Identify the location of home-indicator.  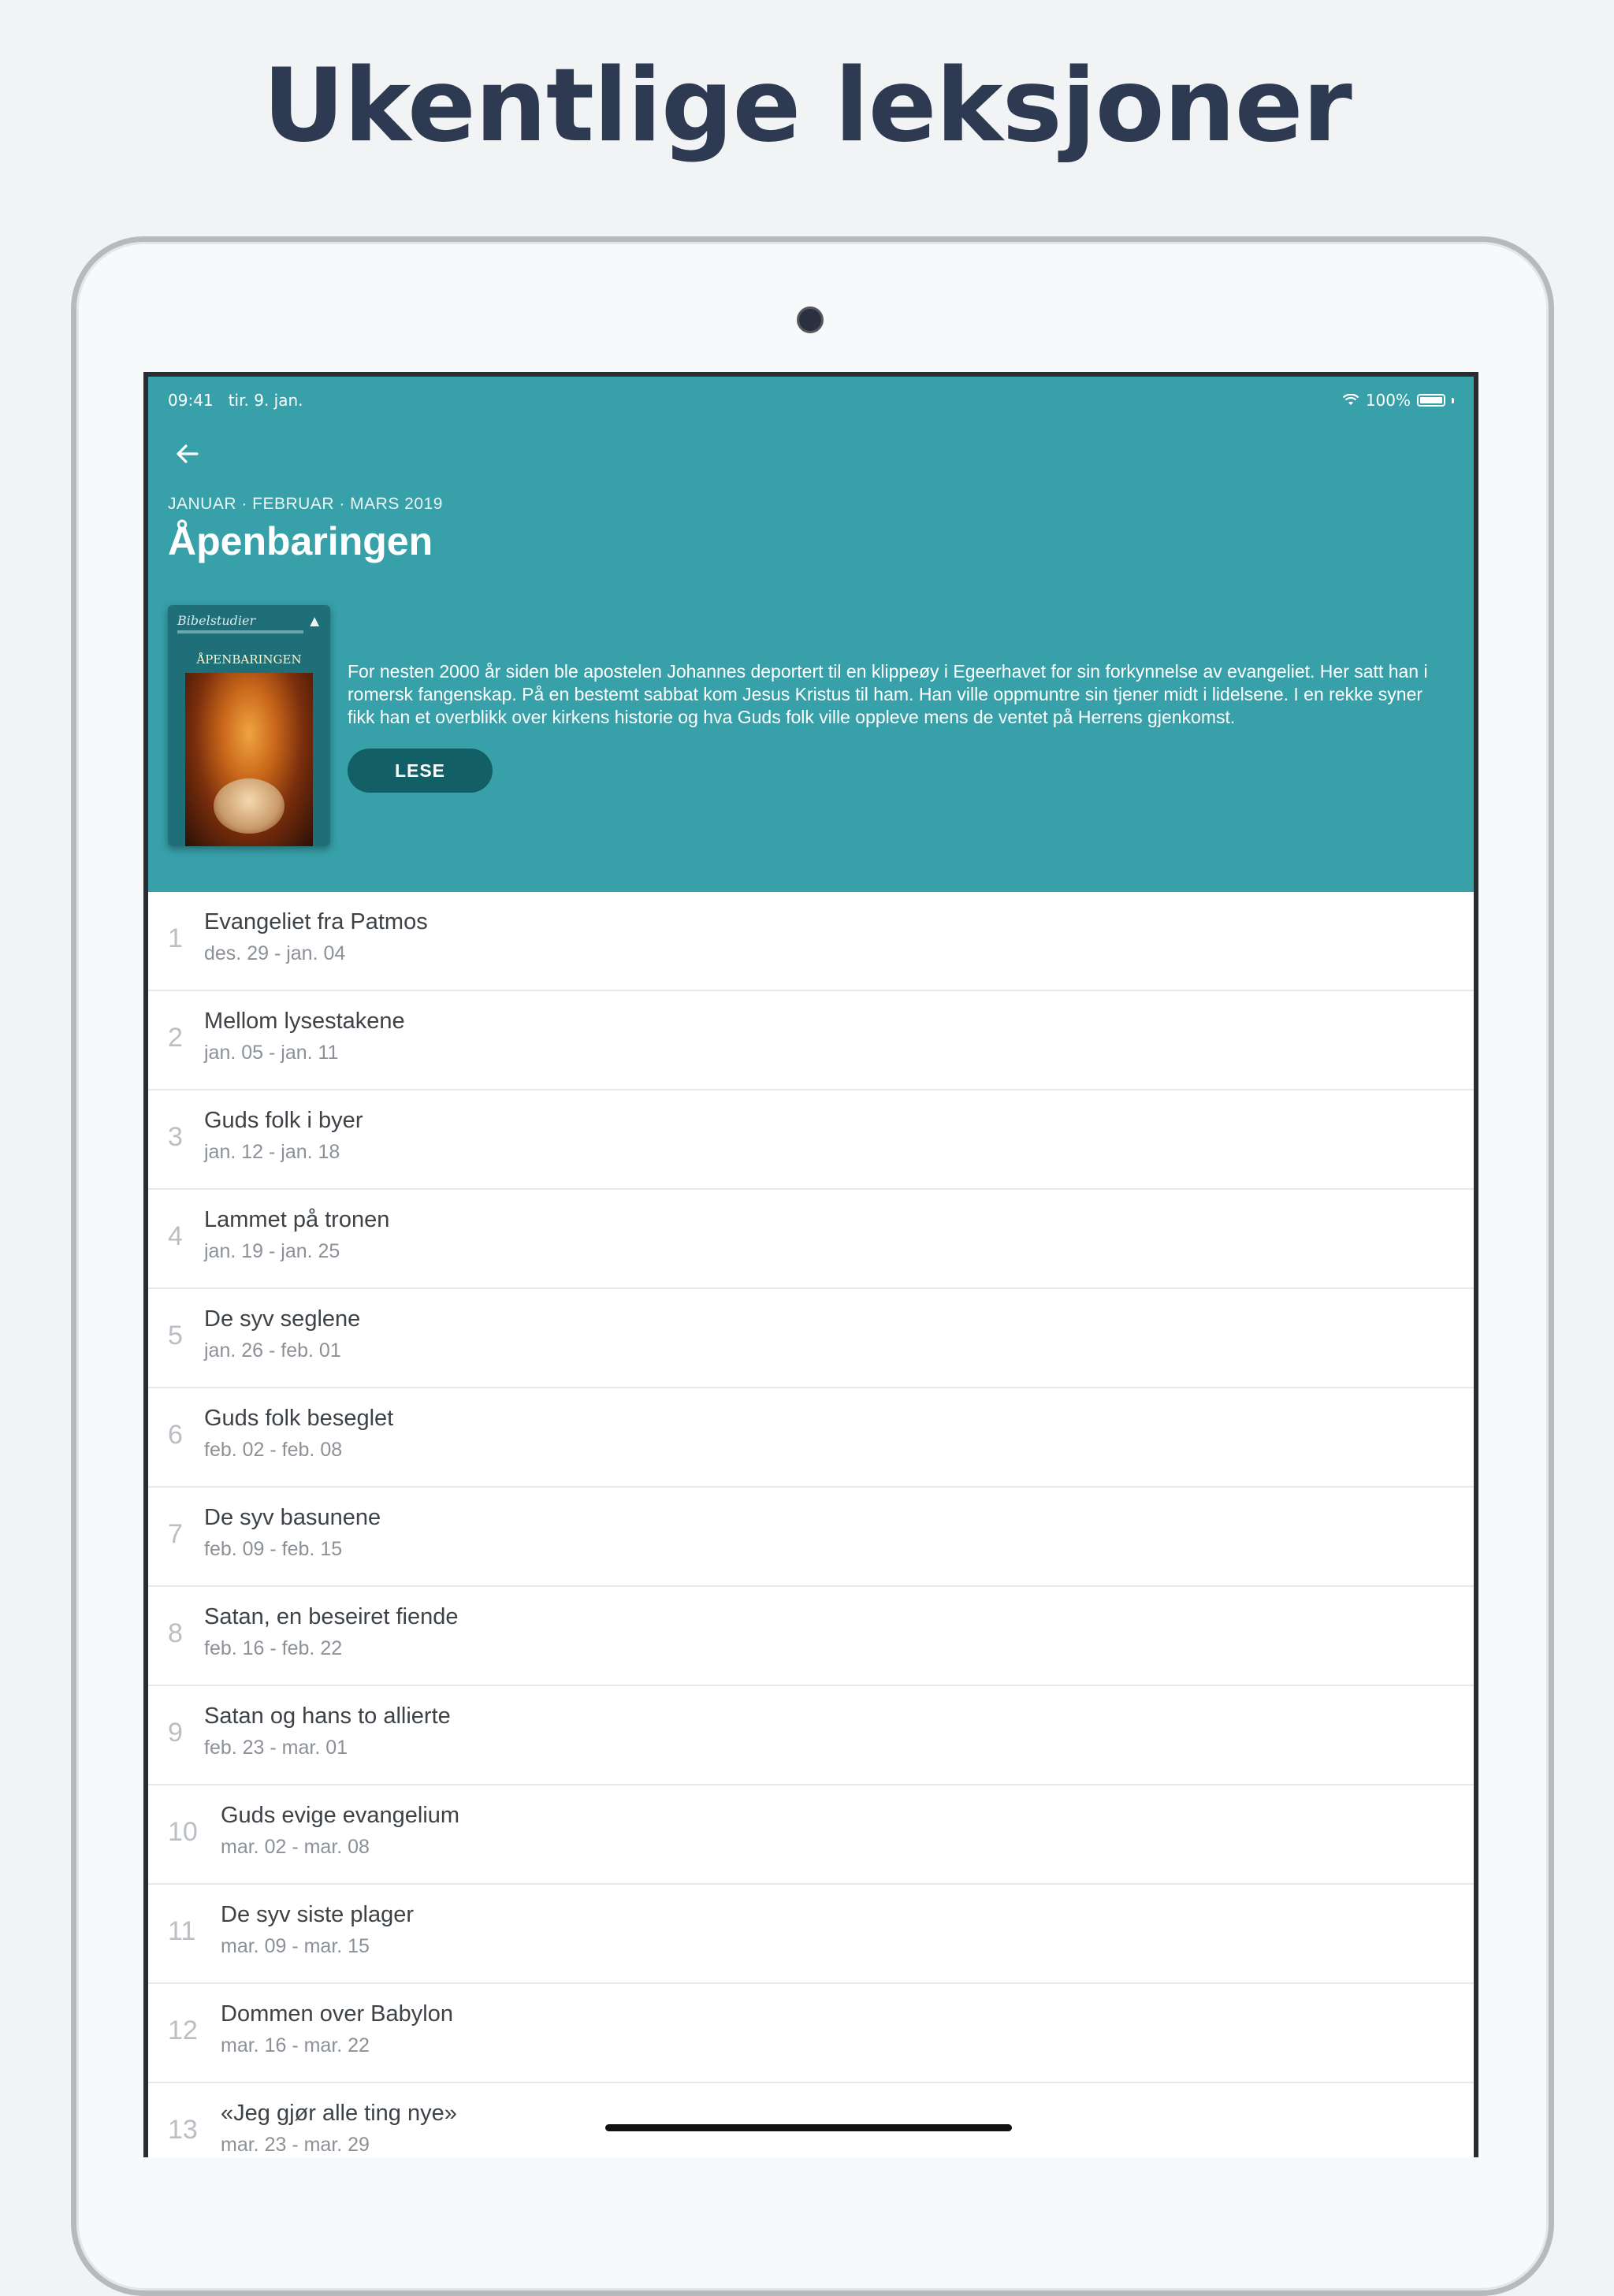
(808, 2127).